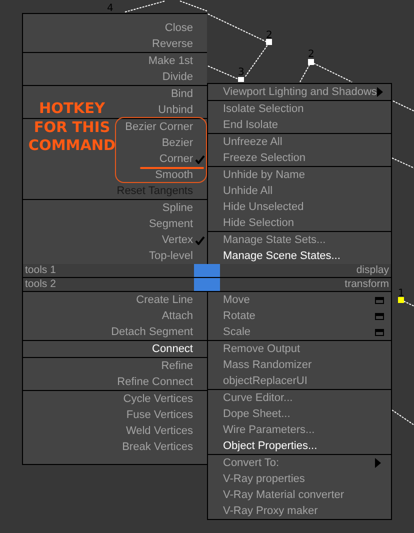 The image size is (414, 533). Describe the element at coordinates (72, 128) in the screenshot. I see `annotation-text: HOTKEY FOR THIS COMMAND` at that location.